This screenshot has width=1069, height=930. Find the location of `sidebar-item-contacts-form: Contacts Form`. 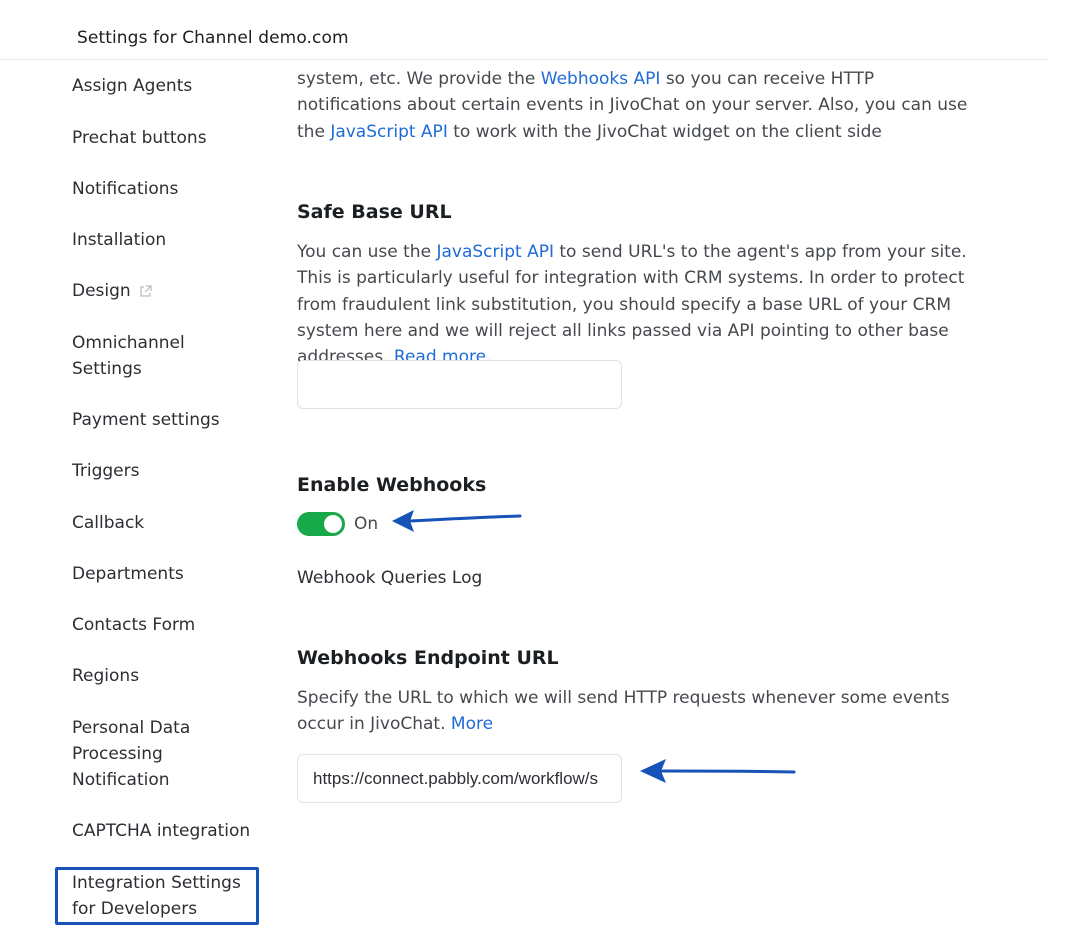

sidebar-item-contacts-form: Contacts Form is located at coordinates (162, 625).